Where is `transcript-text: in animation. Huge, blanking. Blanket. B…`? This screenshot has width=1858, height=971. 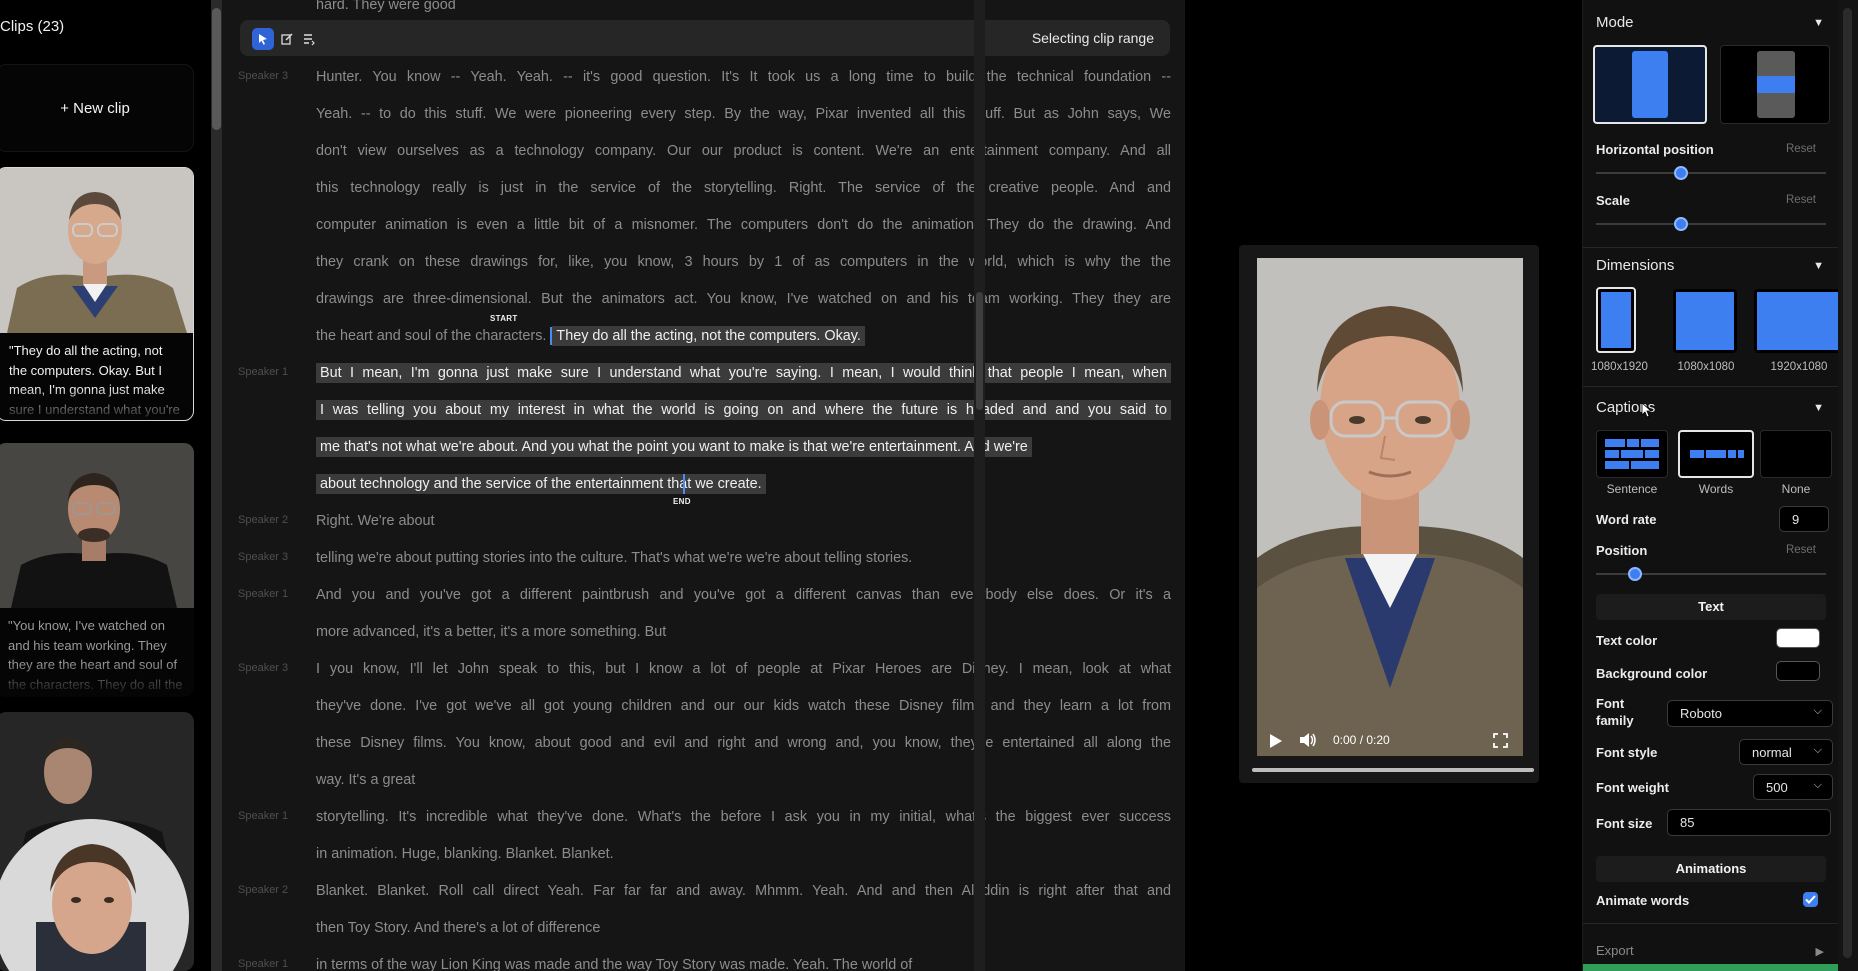 transcript-text: in animation. Huge, blanking. Blanket. B… is located at coordinates (743, 854).